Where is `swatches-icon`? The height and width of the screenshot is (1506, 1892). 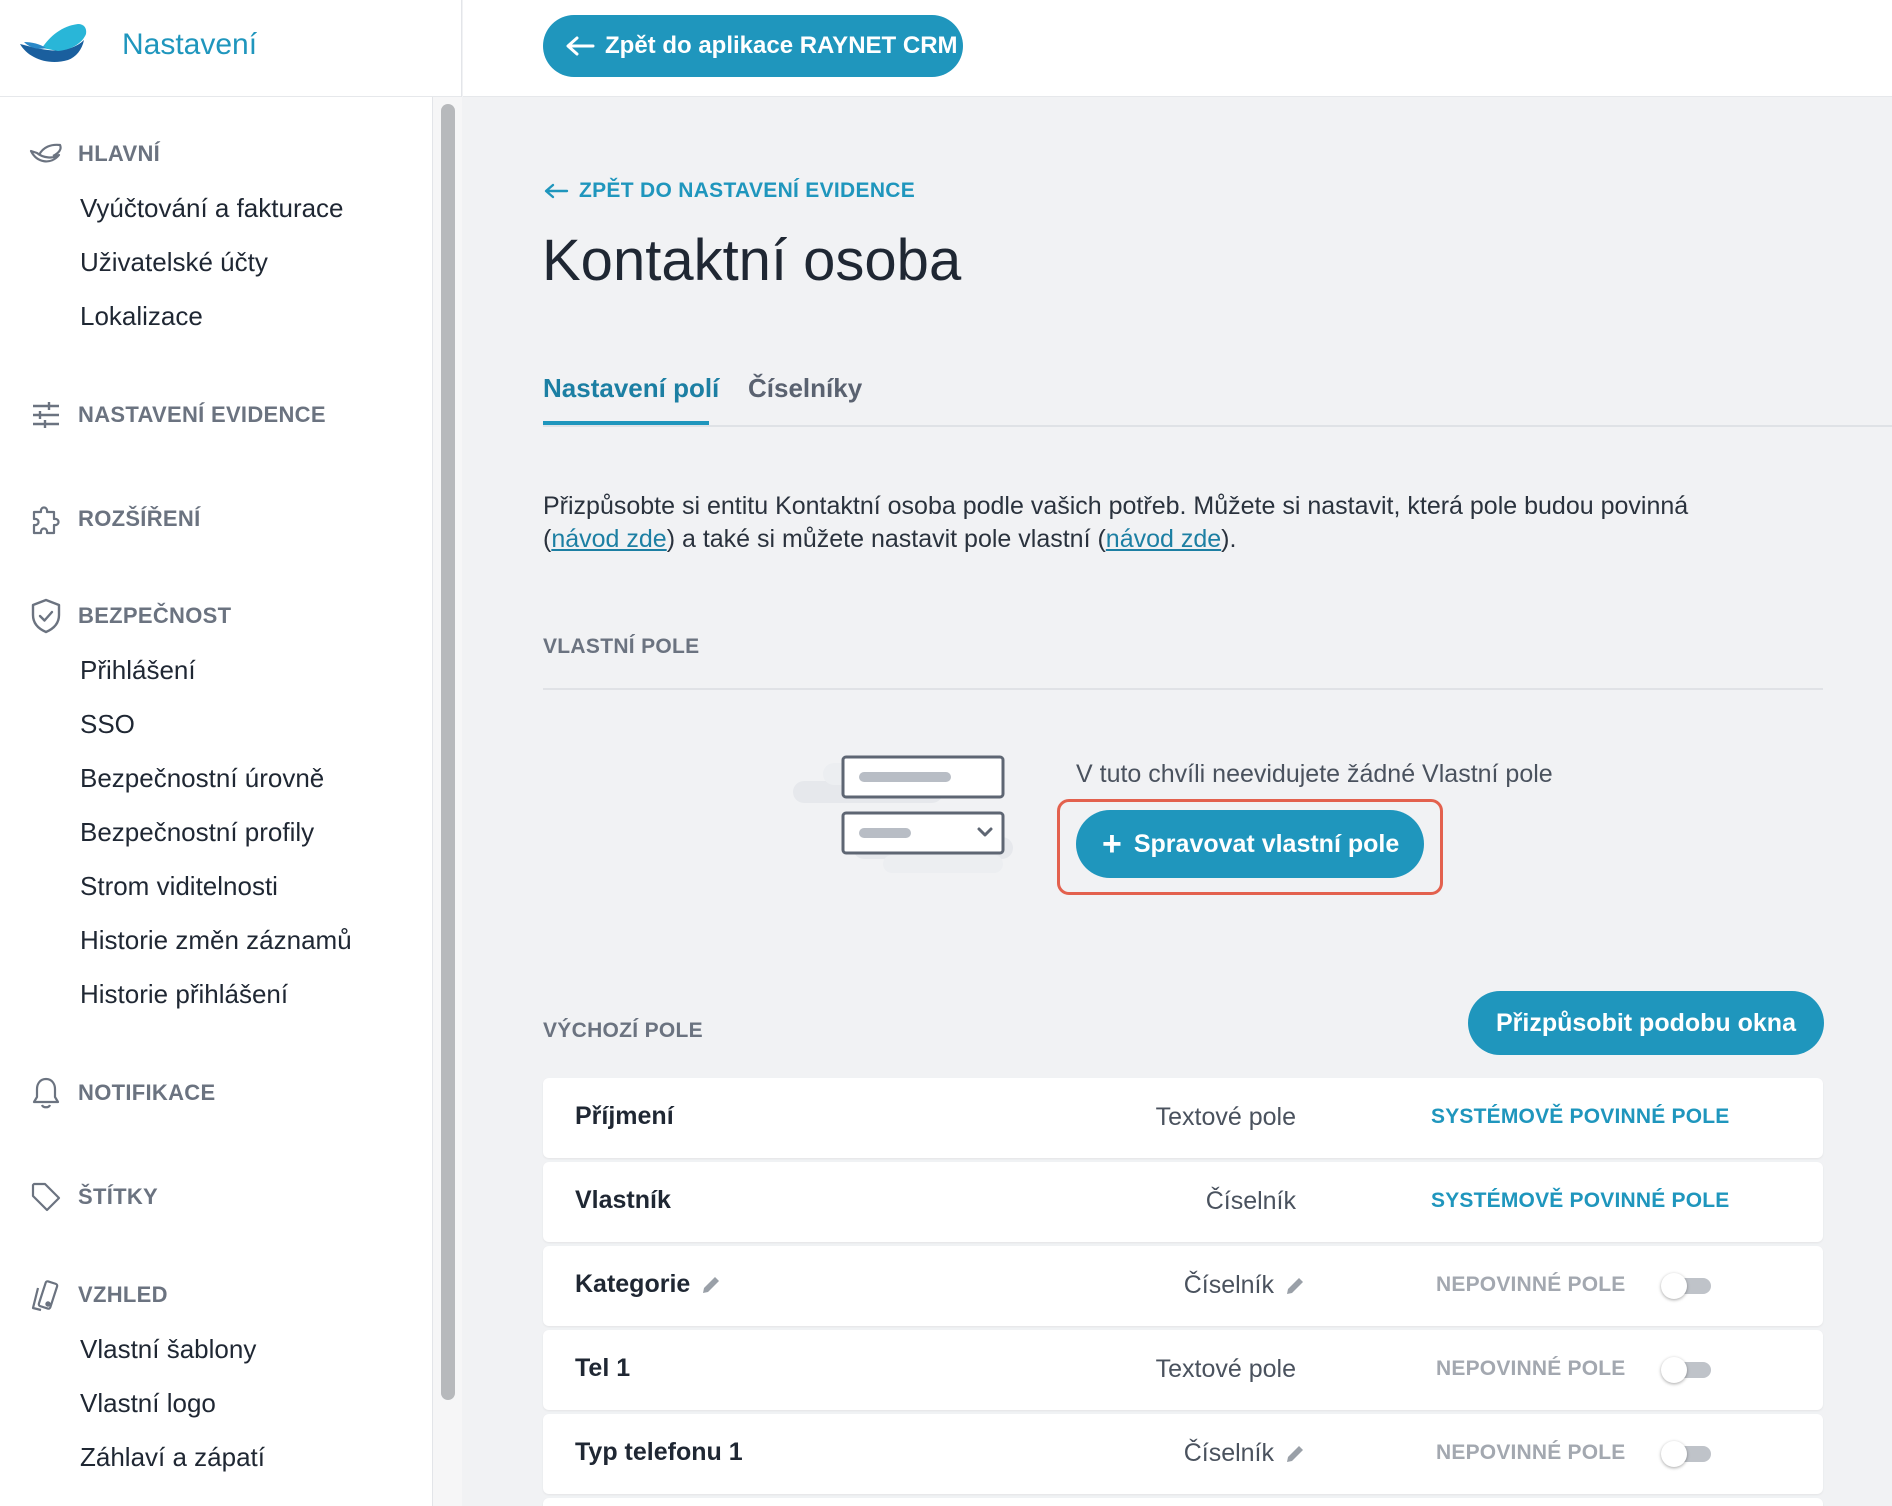 swatches-icon is located at coordinates (46, 1295).